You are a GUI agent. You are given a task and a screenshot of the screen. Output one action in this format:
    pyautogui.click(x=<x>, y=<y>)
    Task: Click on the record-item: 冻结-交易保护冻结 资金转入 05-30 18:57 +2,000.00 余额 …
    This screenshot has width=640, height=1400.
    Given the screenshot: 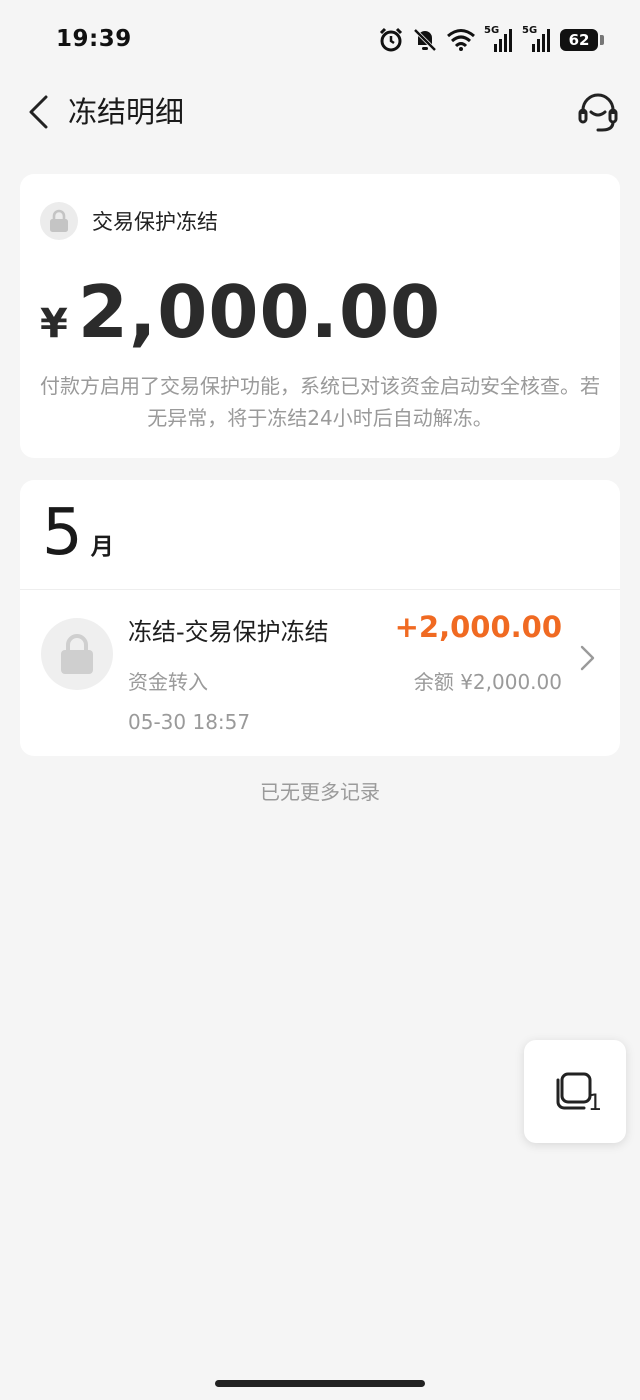 What is the action you would take?
    pyautogui.click(x=320, y=673)
    